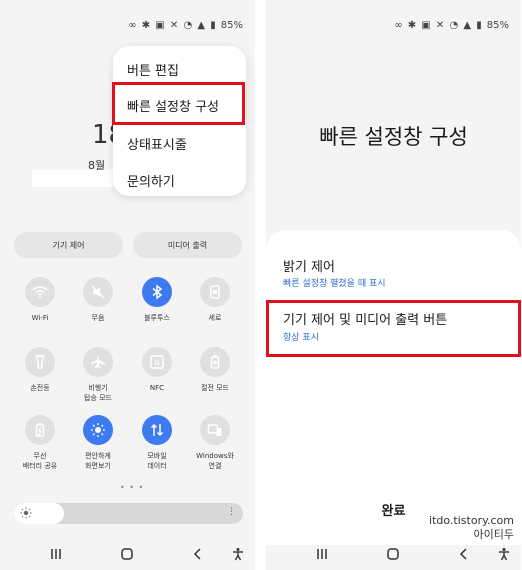  I want to click on svg-text: N, so click(156, 363).